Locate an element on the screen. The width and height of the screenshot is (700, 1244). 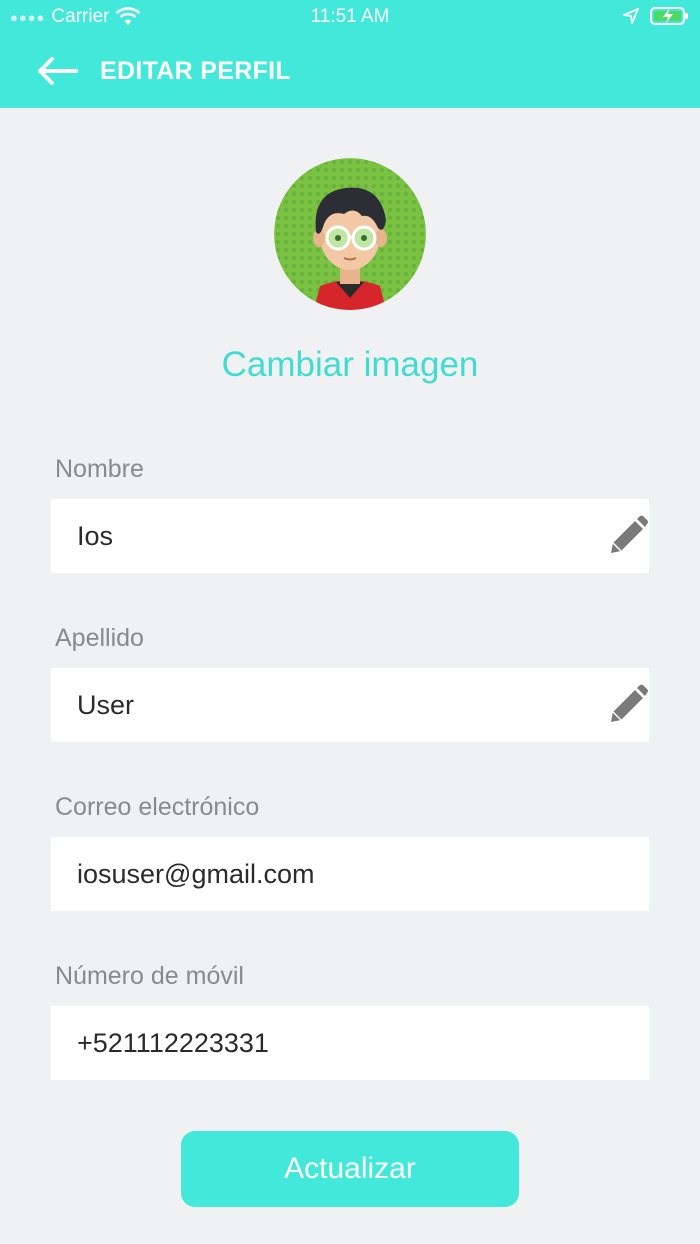
last-name-field: User is located at coordinates (350, 705).